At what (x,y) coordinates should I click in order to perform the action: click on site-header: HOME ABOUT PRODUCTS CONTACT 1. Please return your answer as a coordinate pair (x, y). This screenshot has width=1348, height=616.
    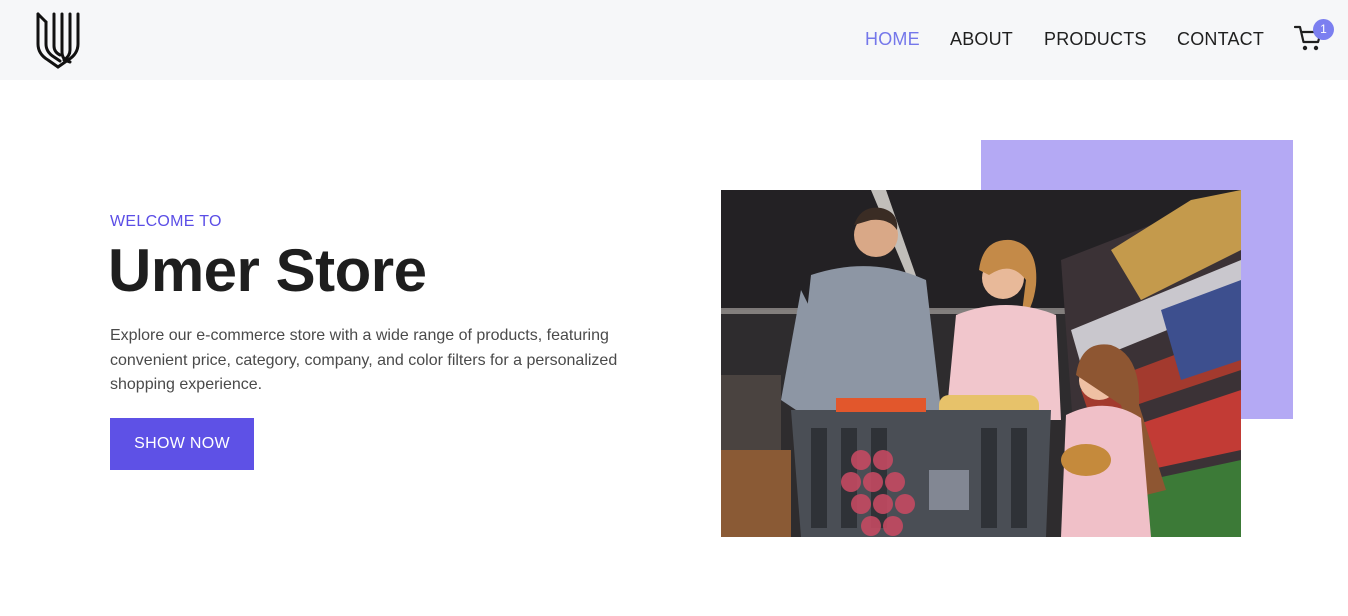
    Looking at the image, I should click on (674, 40).